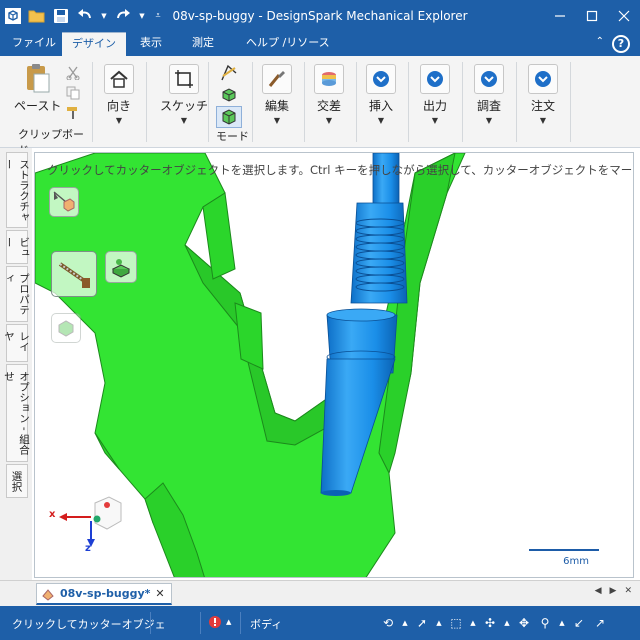 This screenshot has height=640, width=640. I want to click on spin-icon: ✣, so click(490, 623).